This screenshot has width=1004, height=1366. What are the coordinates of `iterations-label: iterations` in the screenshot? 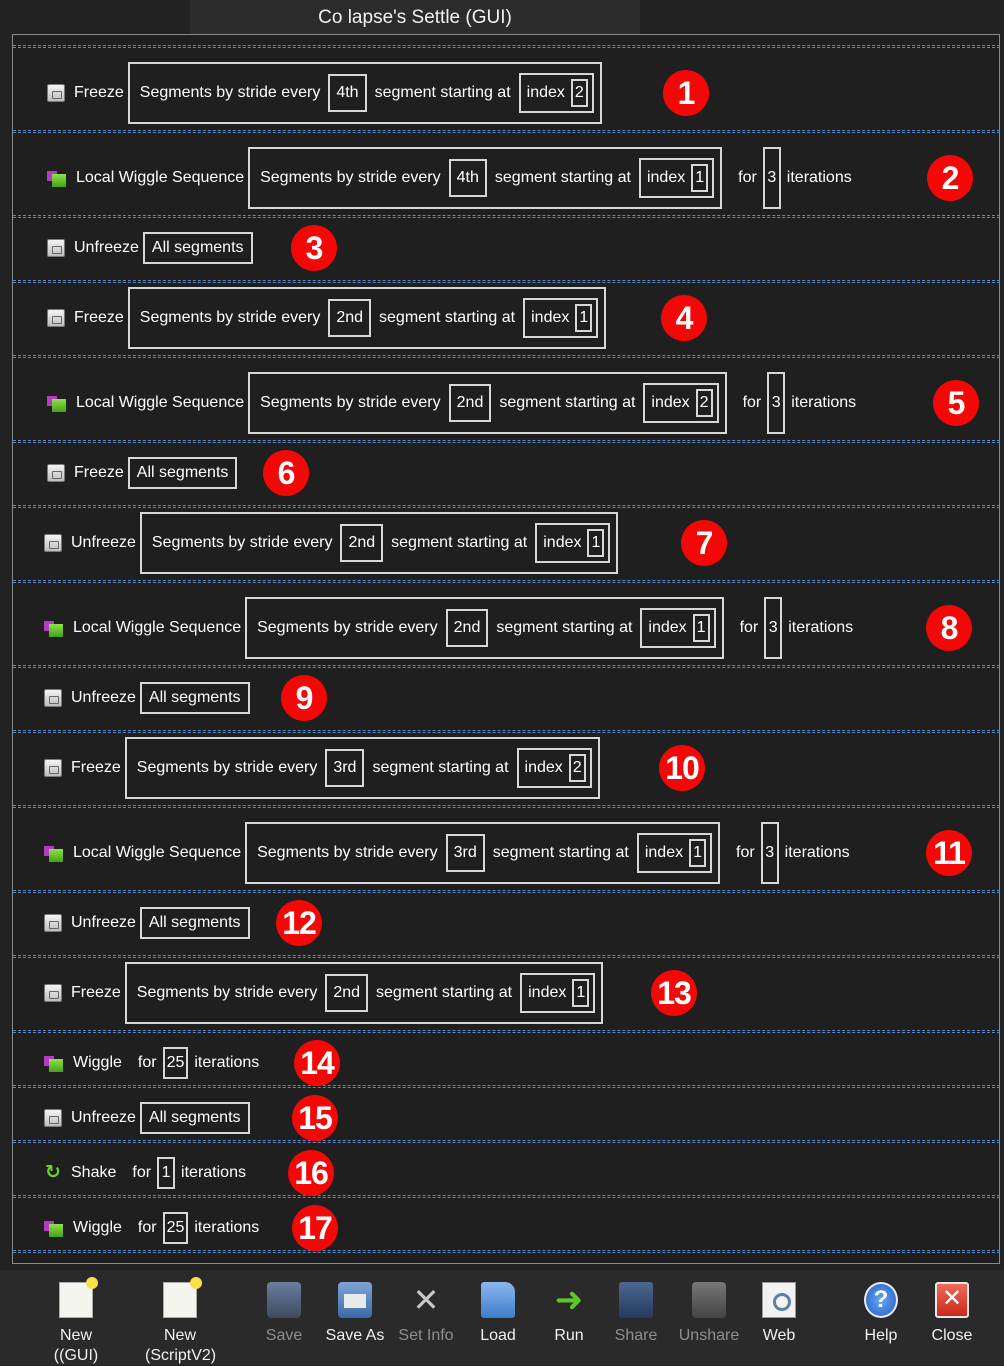 It's located at (227, 1062).